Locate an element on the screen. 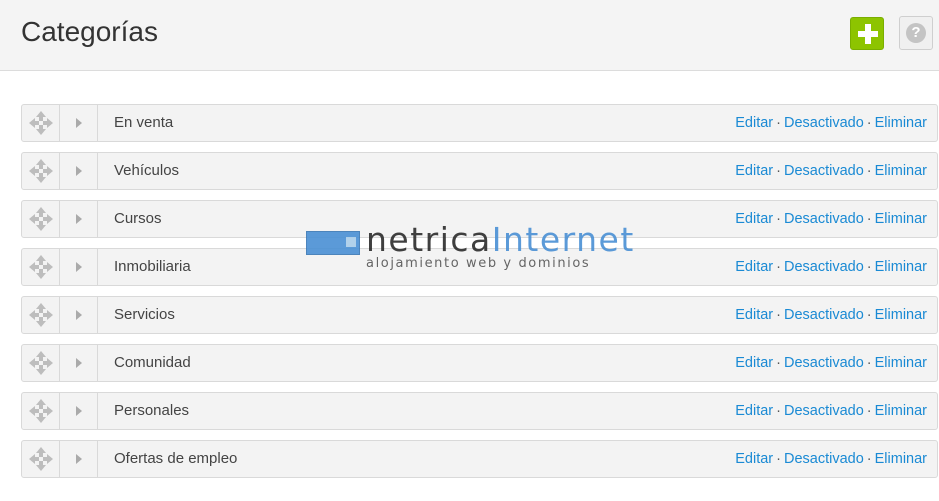 The image size is (939, 501). add-category-button is located at coordinates (867, 33).